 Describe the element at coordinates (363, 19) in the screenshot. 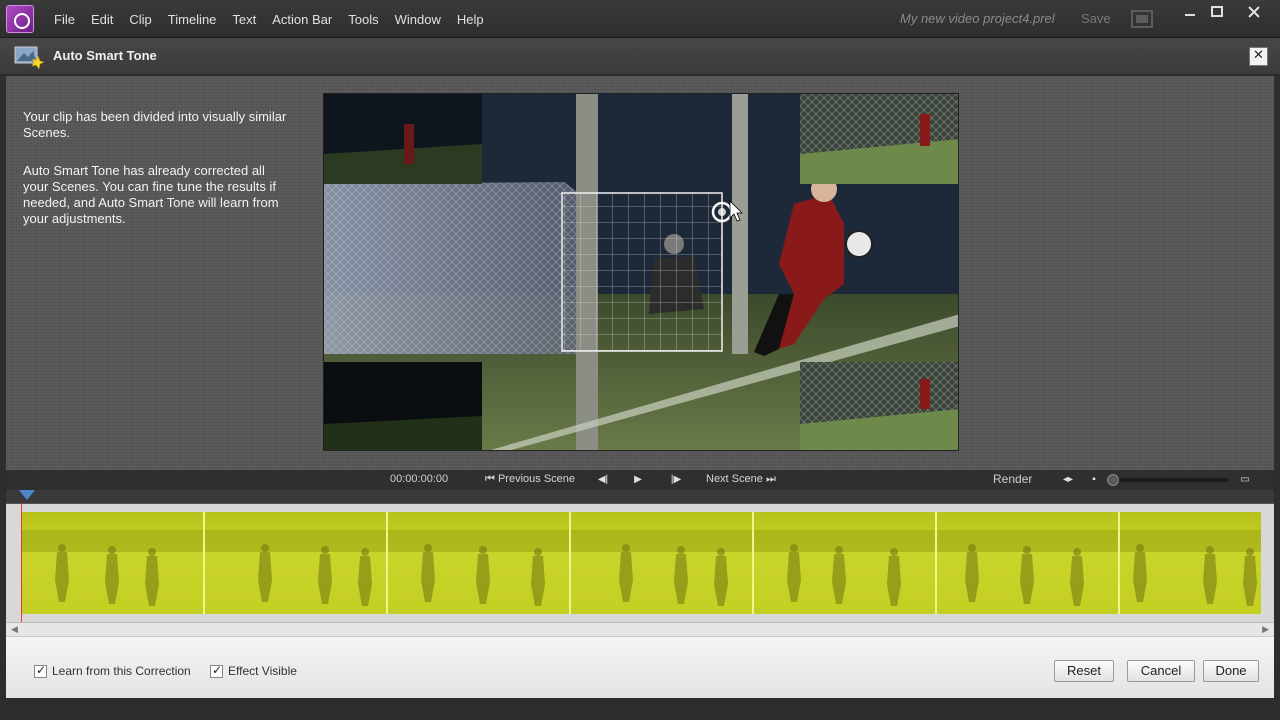

I see `menu-tools: Tools` at that location.